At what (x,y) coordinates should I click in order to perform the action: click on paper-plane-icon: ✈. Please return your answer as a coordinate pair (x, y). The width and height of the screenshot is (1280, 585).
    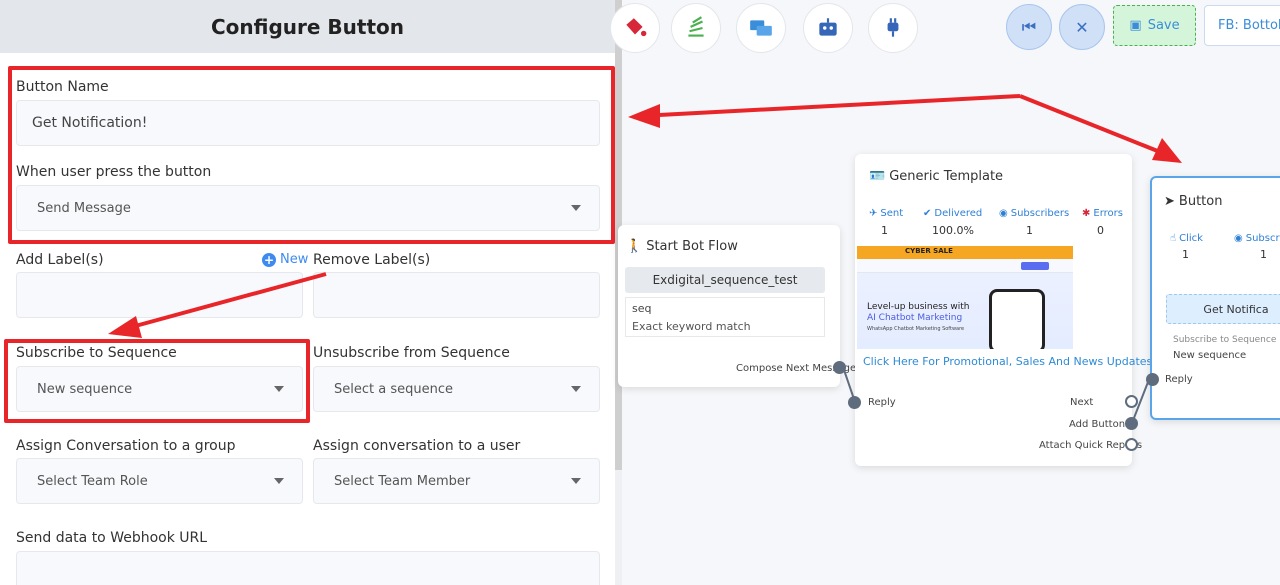
    Looking at the image, I should click on (873, 213).